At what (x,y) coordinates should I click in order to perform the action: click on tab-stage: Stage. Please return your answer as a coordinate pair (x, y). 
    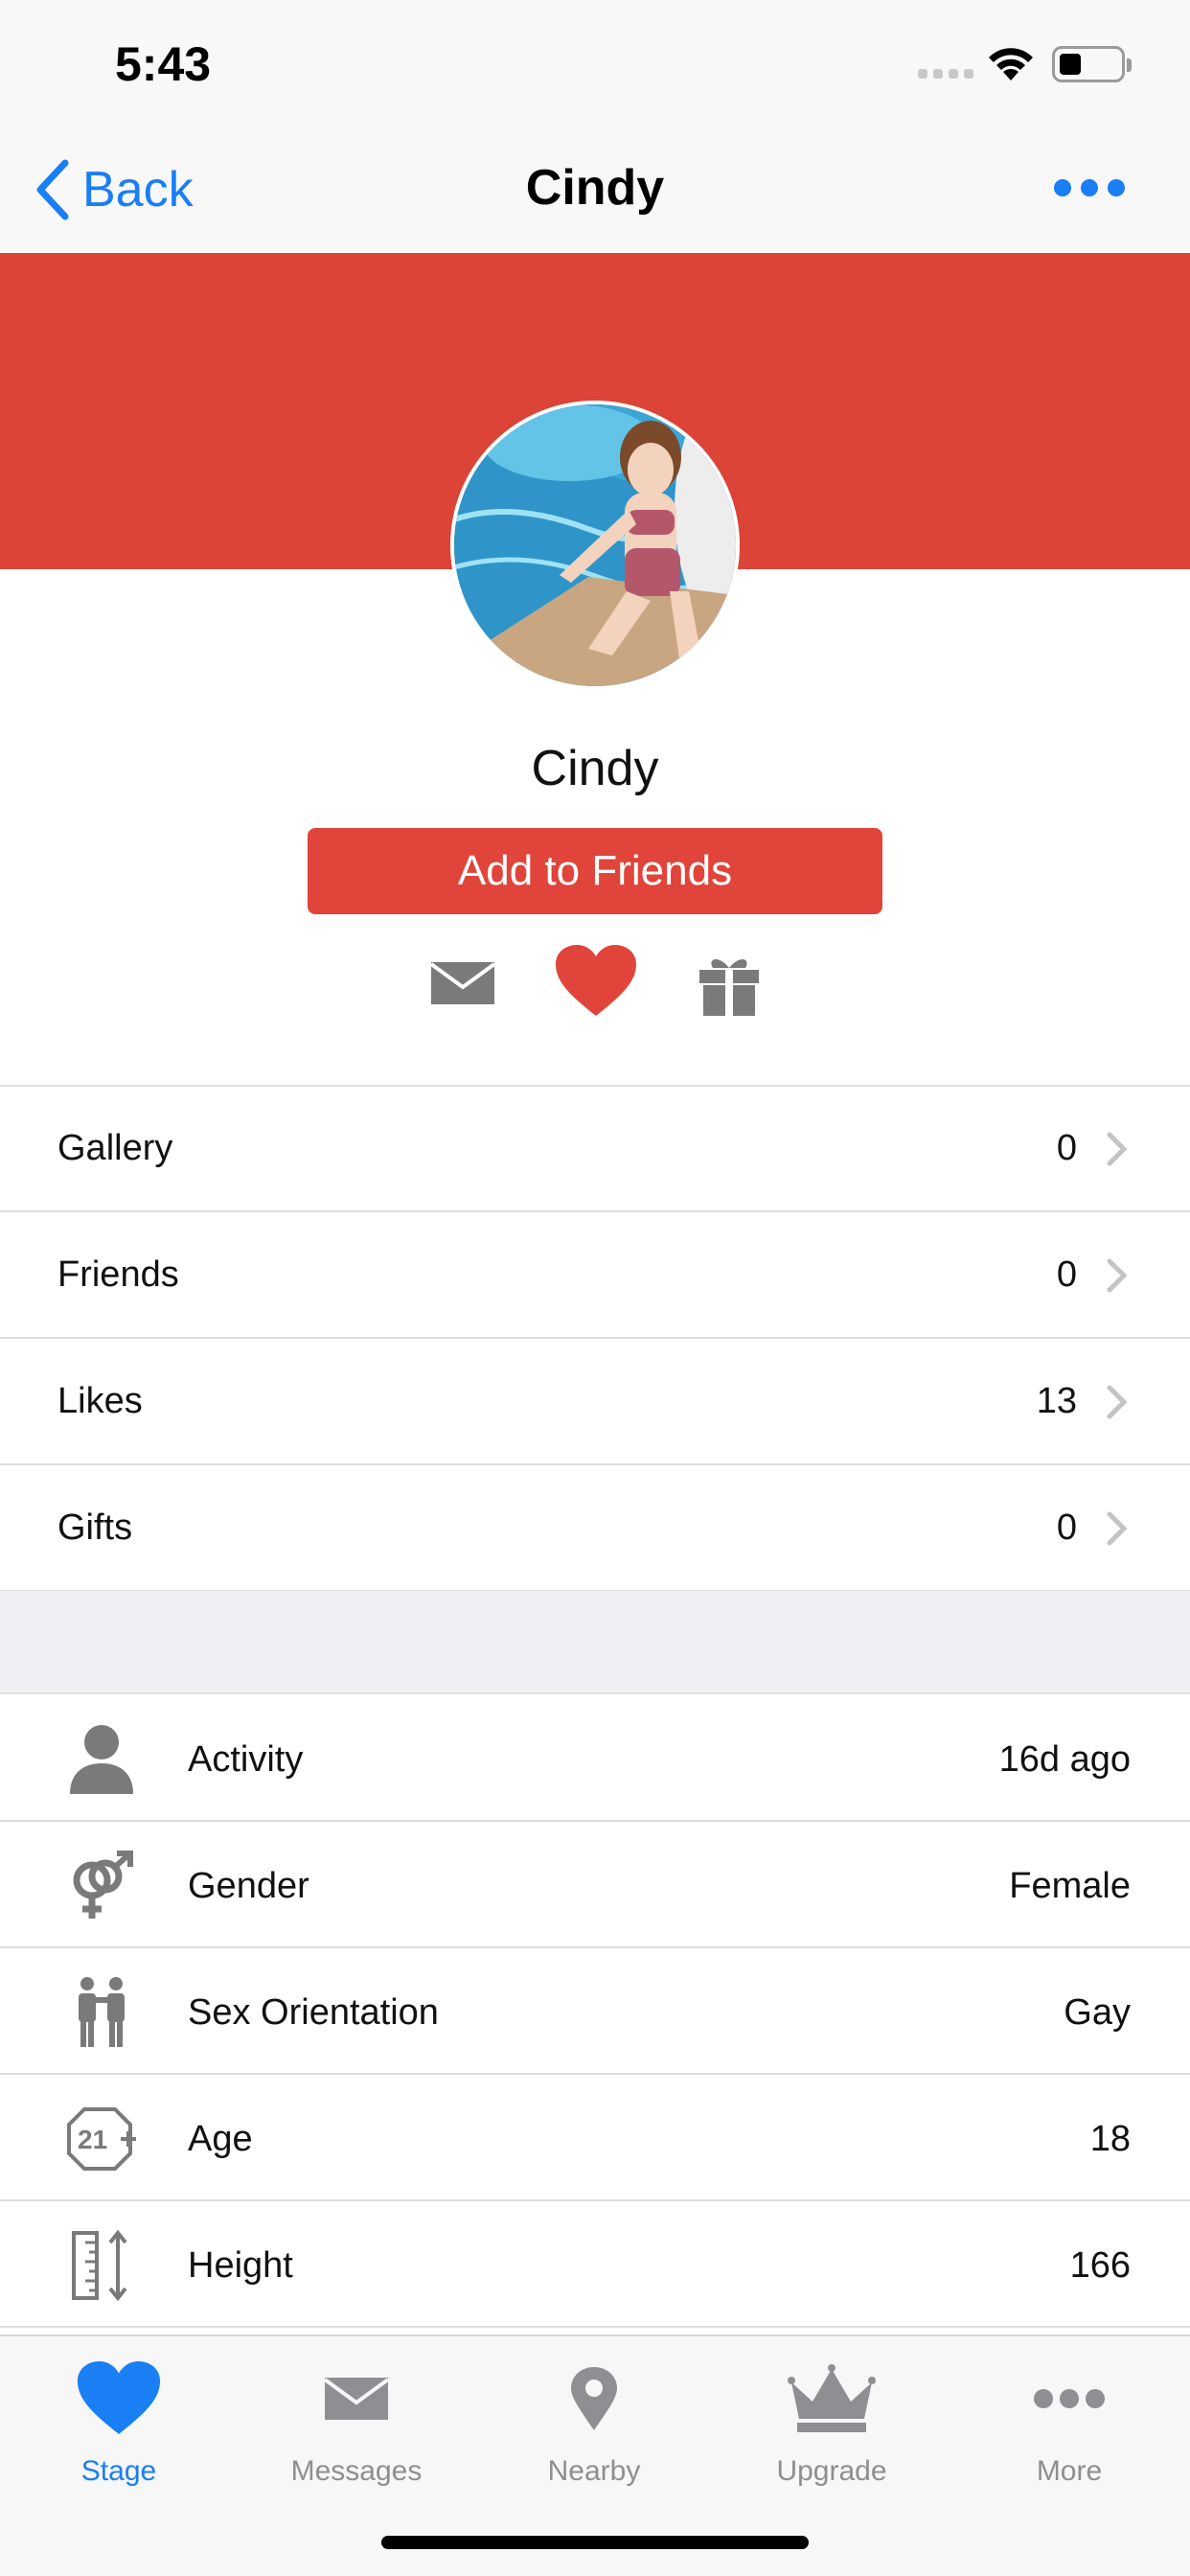
    Looking at the image, I should click on (119, 2417).